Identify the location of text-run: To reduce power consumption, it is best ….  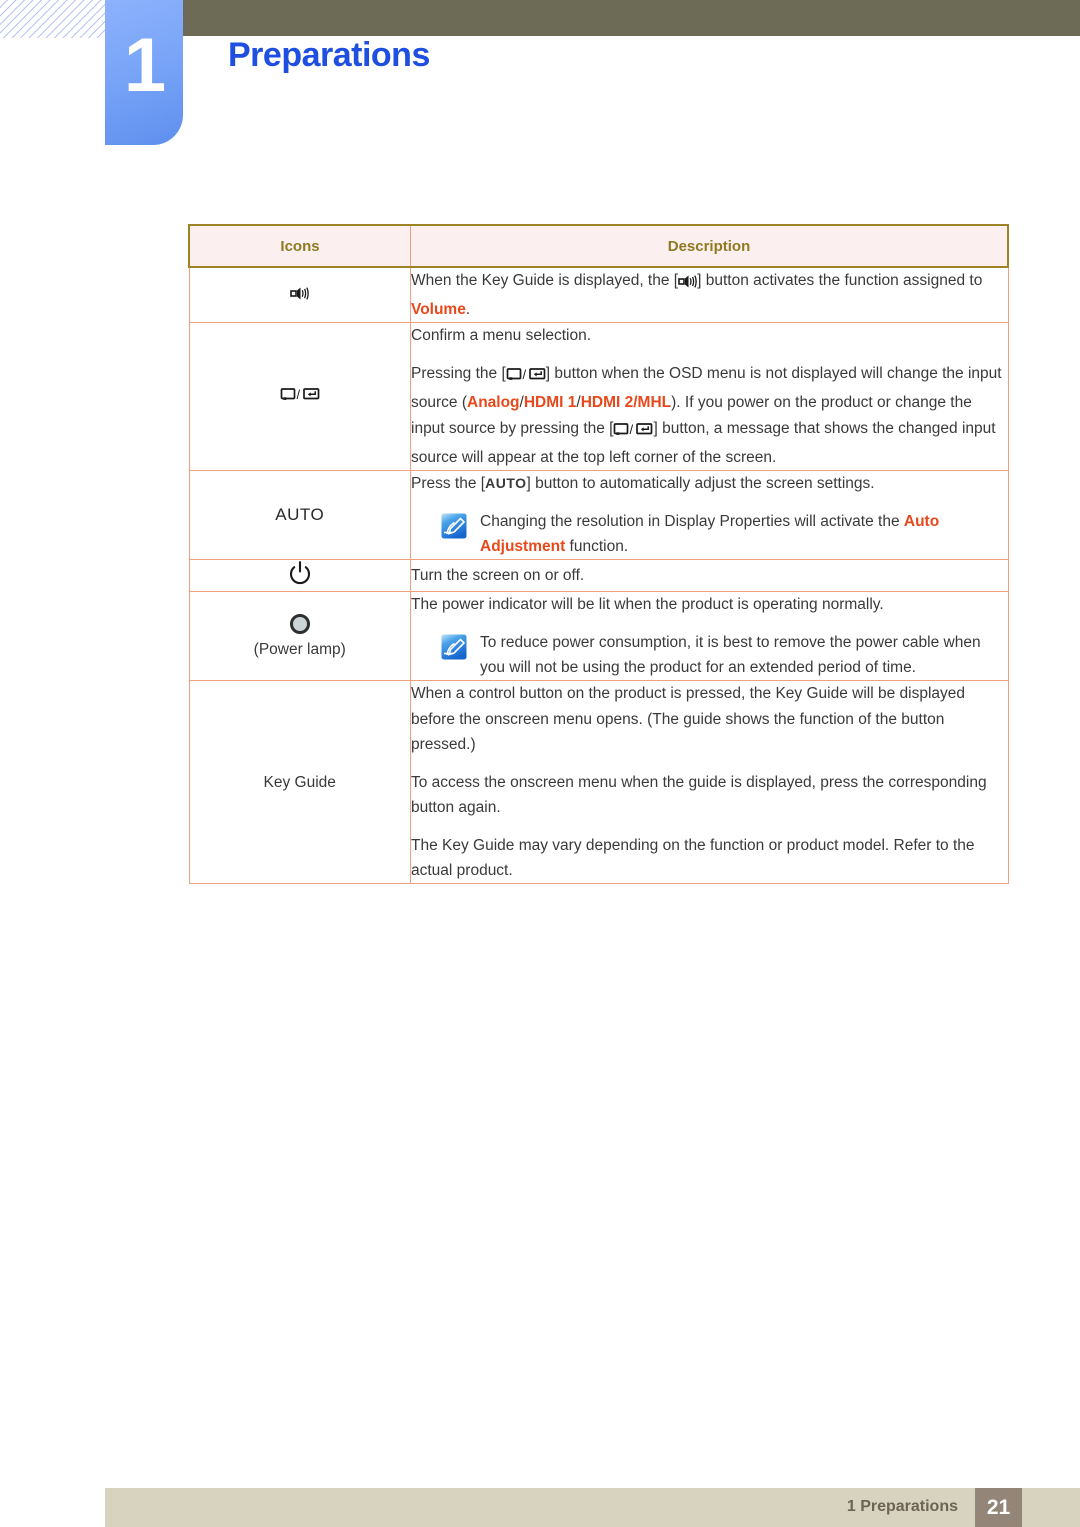
(730, 655).